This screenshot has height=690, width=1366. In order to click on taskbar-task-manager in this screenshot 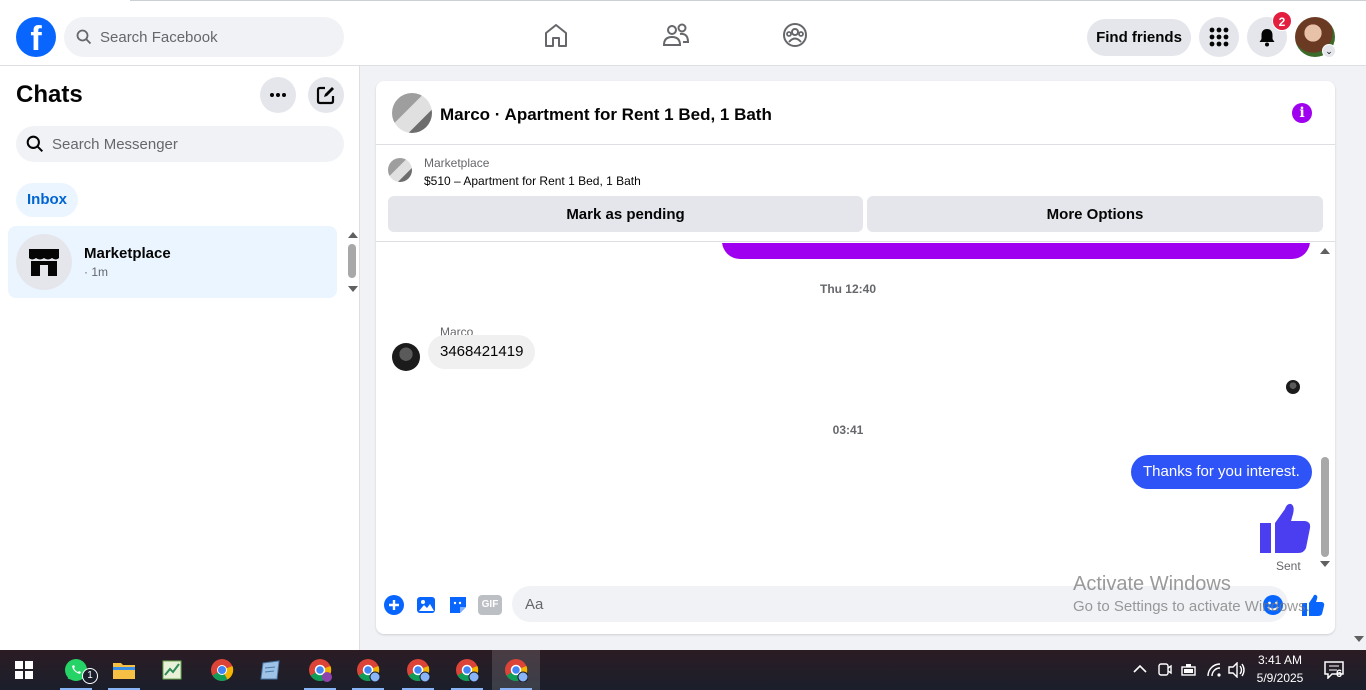, I will do `click(172, 670)`.